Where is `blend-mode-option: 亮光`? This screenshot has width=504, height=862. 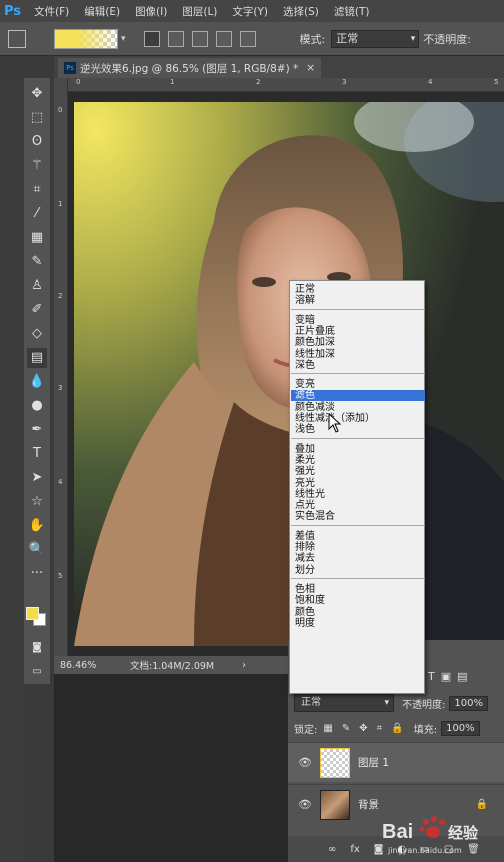
blend-mode-option: 亮光 is located at coordinates (358, 483).